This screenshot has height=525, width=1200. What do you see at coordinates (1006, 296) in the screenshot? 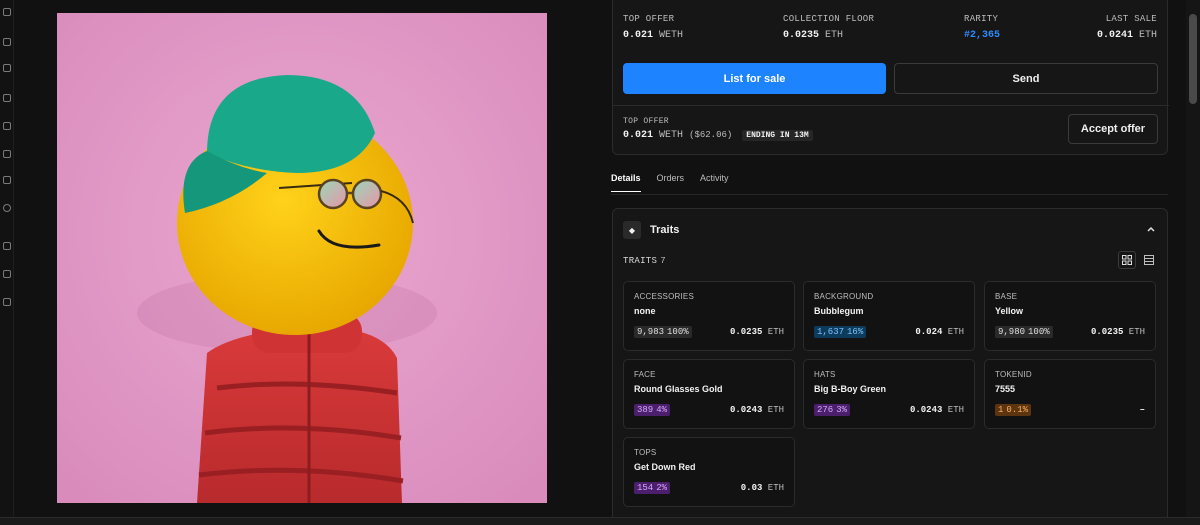
I see `trait-type: BASE` at bounding box center [1006, 296].